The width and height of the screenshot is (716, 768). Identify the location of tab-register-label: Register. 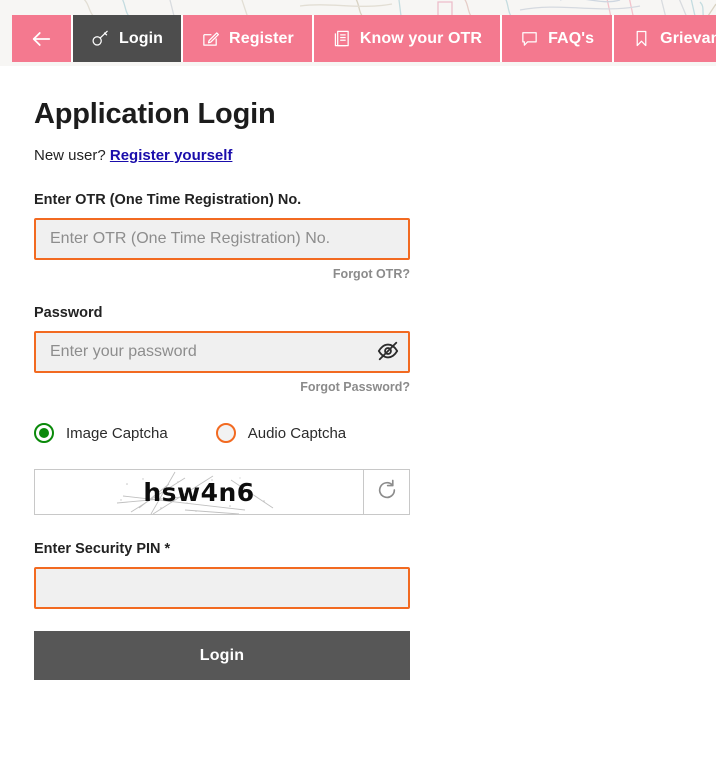
(261, 38).